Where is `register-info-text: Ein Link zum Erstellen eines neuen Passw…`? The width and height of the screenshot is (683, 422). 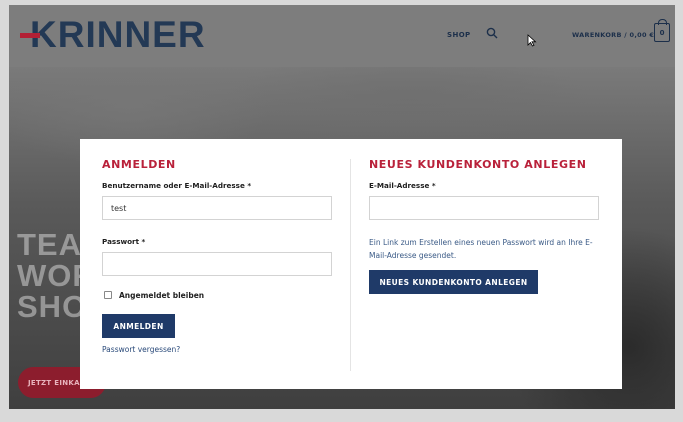
register-info-text: Ein Link zum Erstellen eines neuen Passw… is located at coordinates (481, 249).